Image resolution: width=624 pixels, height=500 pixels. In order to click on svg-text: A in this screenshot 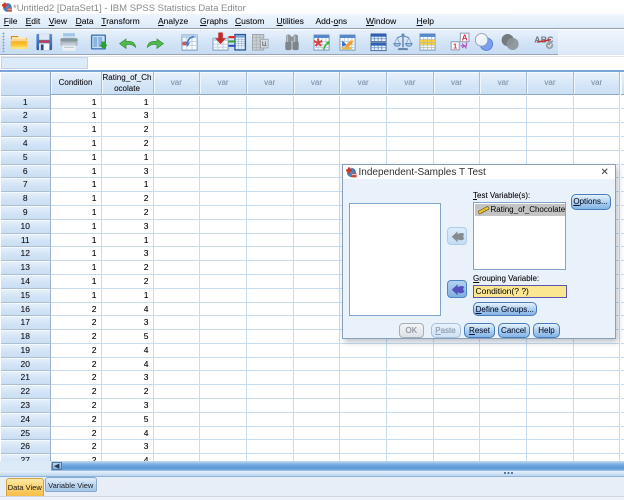, I will do `click(465, 37)`.